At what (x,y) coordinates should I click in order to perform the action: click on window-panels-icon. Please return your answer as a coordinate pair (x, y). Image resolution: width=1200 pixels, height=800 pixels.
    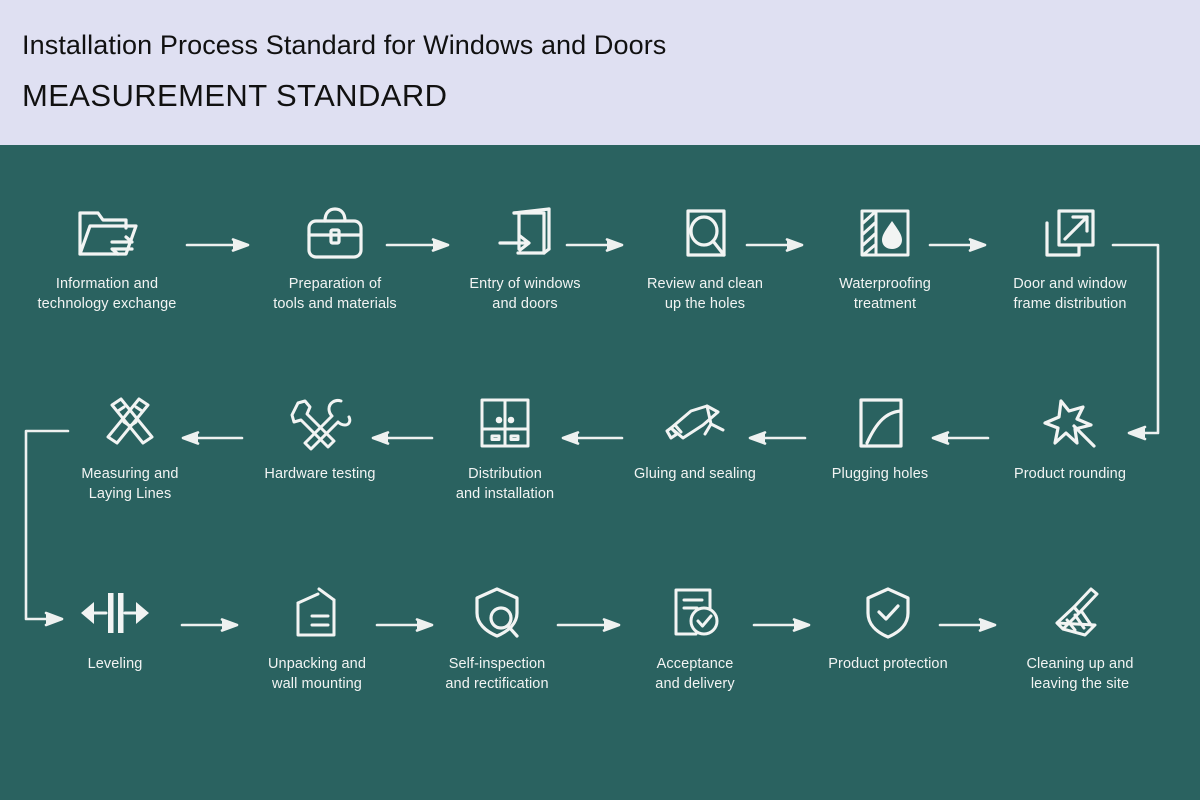
    Looking at the image, I should click on (505, 423).